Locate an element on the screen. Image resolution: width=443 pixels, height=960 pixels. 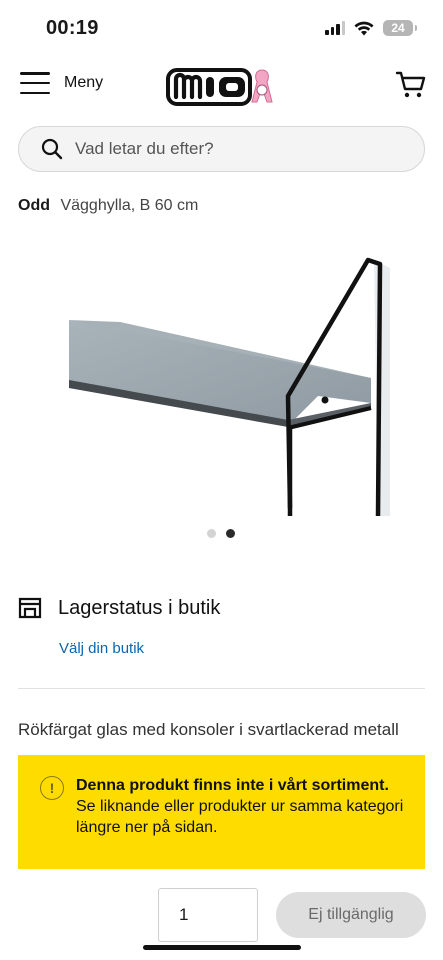
search-icon is located at coordinates (52, 149).